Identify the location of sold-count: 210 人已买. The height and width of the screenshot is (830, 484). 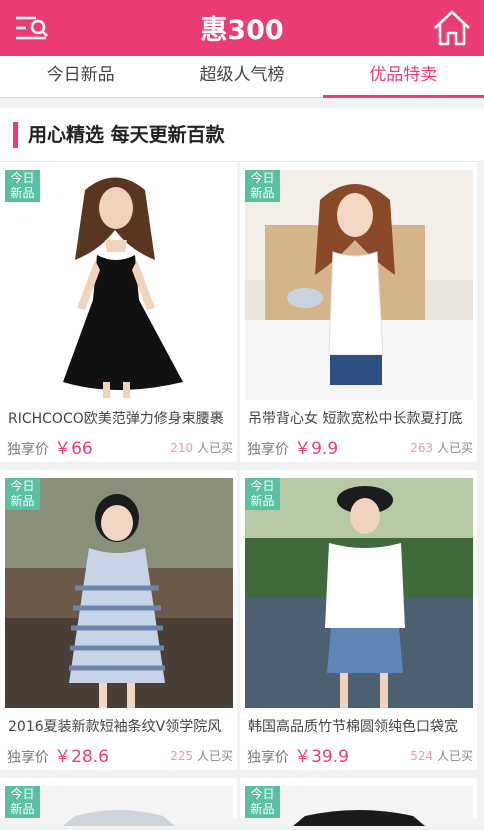
(201, 447).